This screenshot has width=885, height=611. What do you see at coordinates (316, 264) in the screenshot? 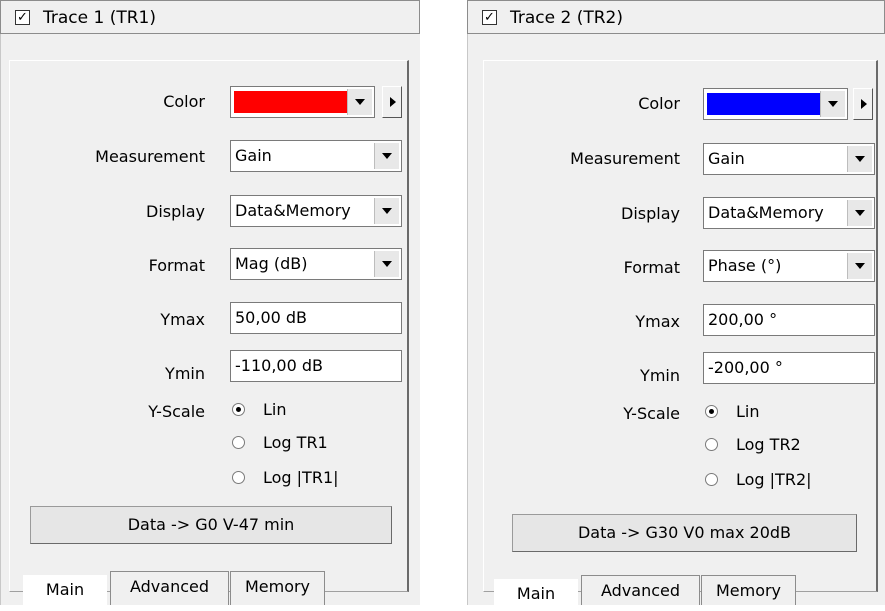
I see `format-dropdown: Mag (dB)` at bounding box center [316, 264].